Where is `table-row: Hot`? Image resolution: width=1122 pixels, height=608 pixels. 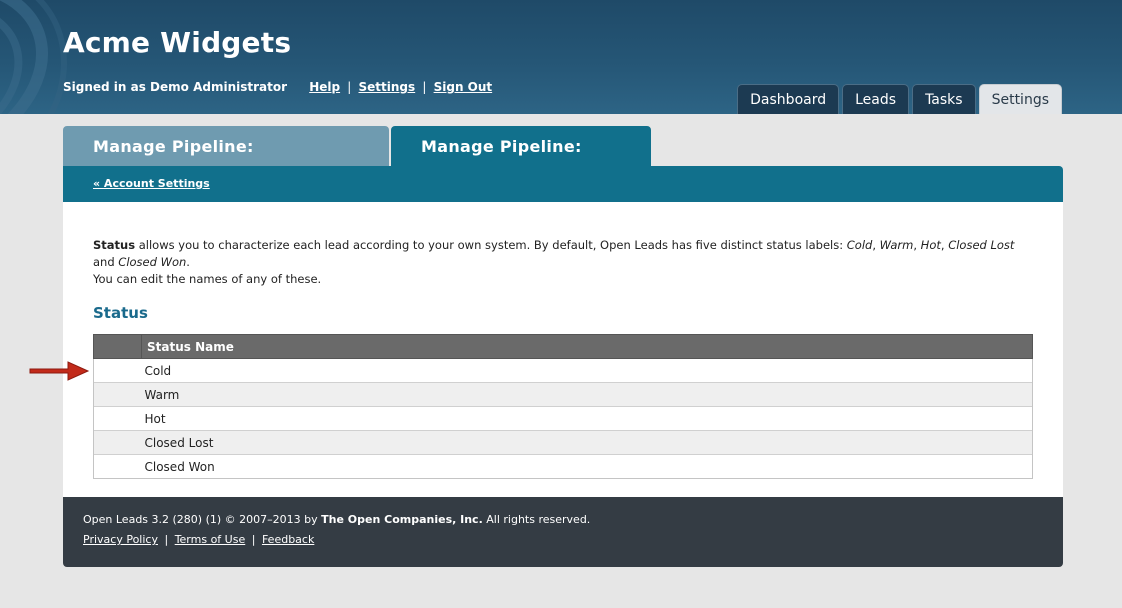 table-row: Hot is located at coordinates (563, 418).